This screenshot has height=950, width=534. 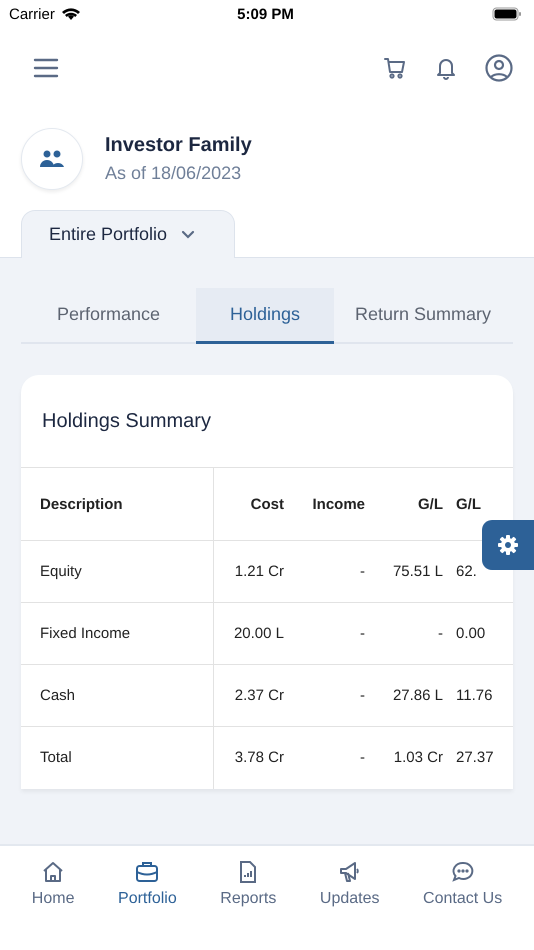 I want to click on home-icon, so click(x=53, y=872).